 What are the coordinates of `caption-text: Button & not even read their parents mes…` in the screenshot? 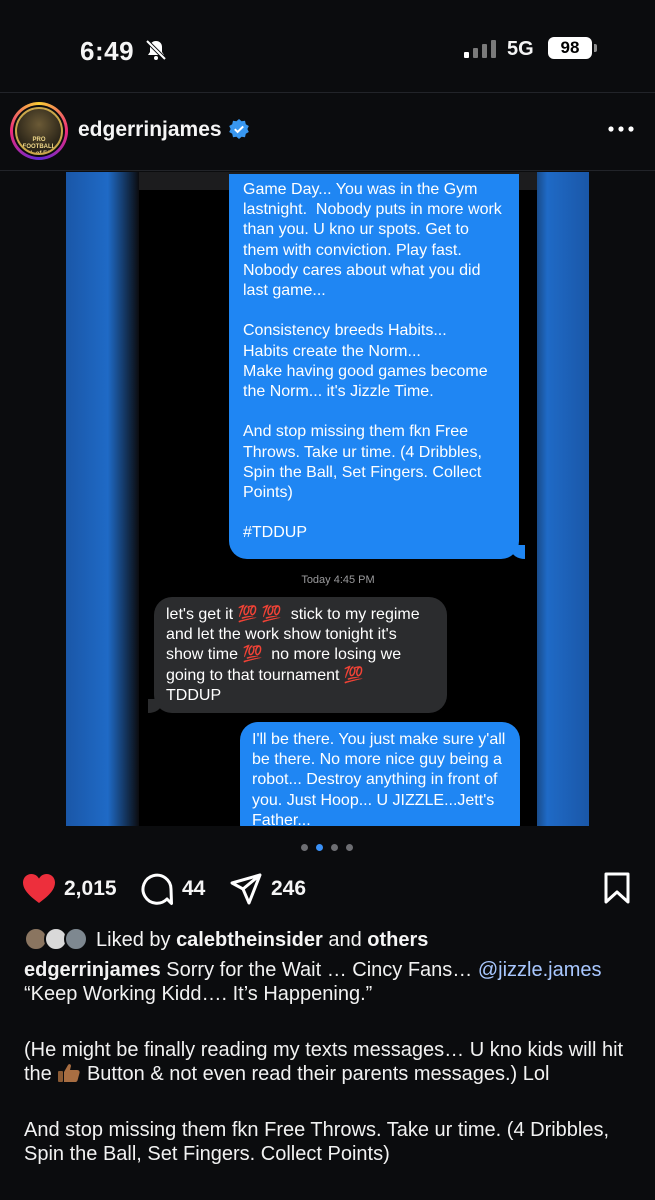 It's located at (318, 1074).